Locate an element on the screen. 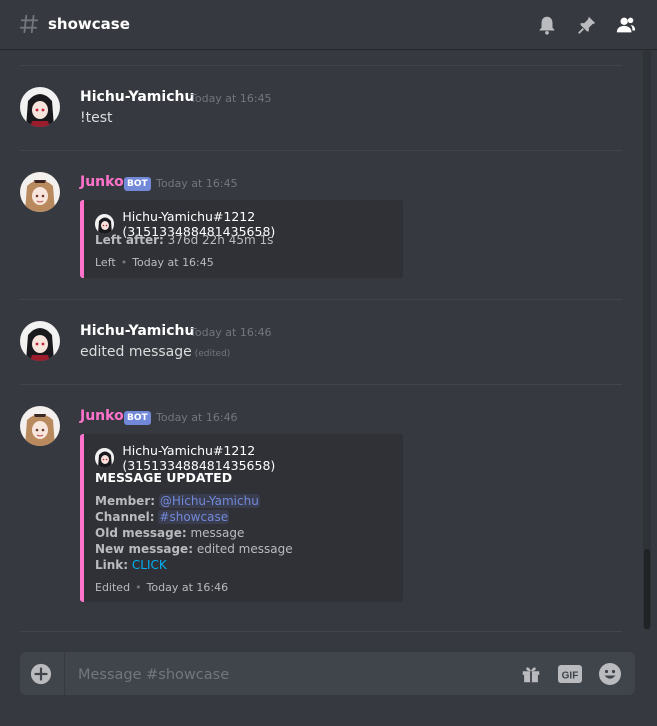  embed-footer: Left • Today at 16:45 is located at coordinates (154, 262).